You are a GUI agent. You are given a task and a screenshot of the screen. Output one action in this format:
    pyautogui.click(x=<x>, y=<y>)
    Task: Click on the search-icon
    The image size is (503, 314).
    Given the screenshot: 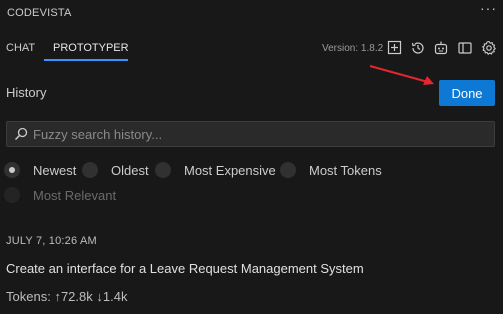 What is the action you would take?
    pyautogui.click(x=21, y=136)
    